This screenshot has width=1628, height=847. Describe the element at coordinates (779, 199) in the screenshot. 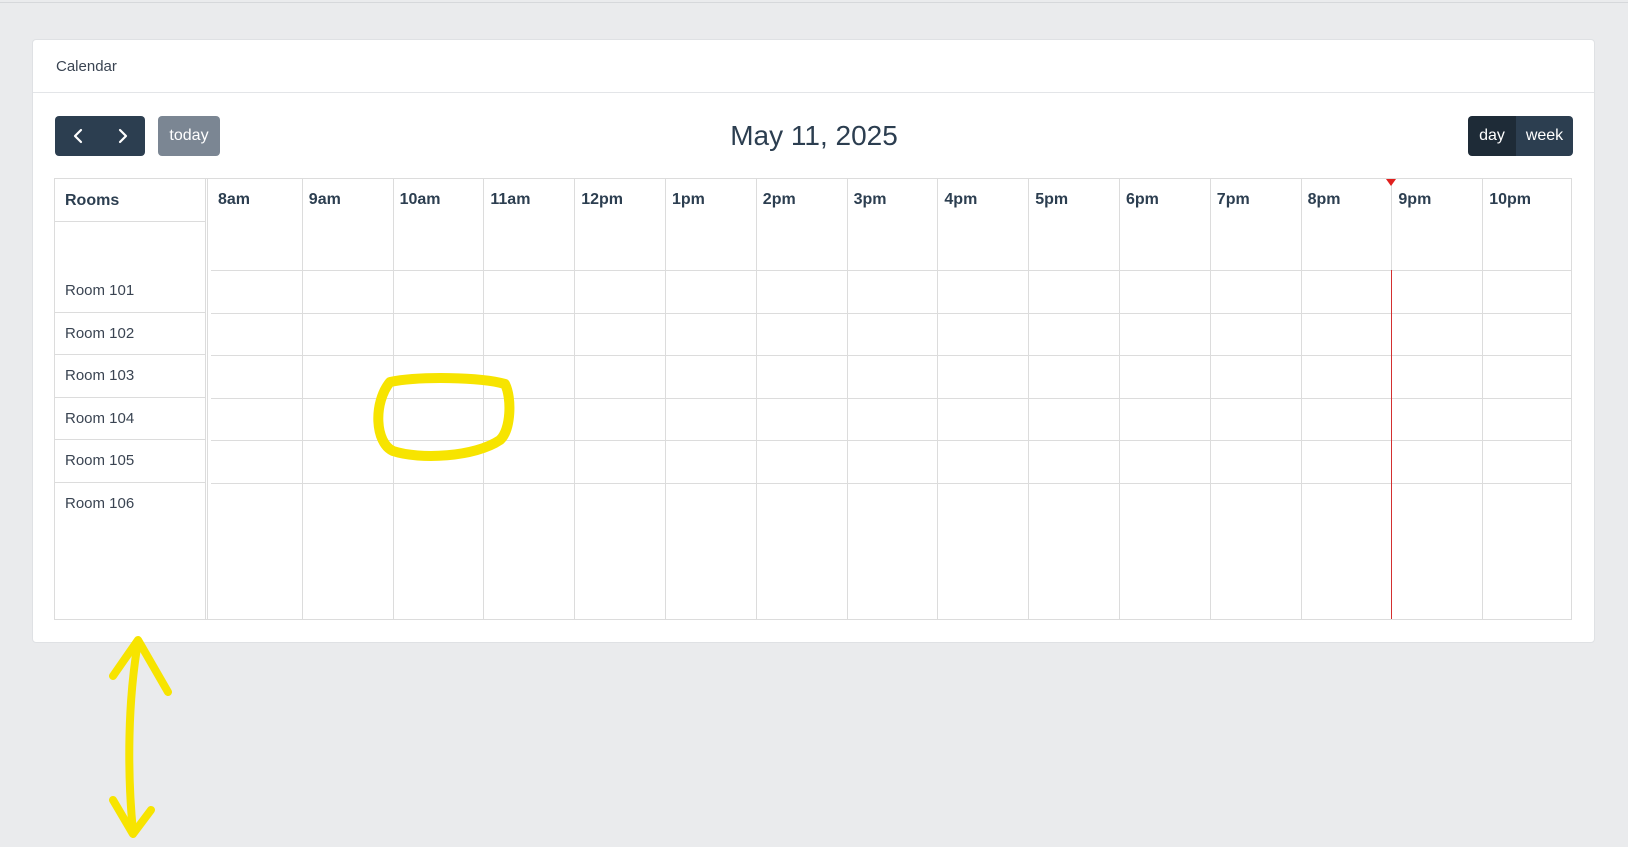

I see `slot-label: 2pm` at that location.